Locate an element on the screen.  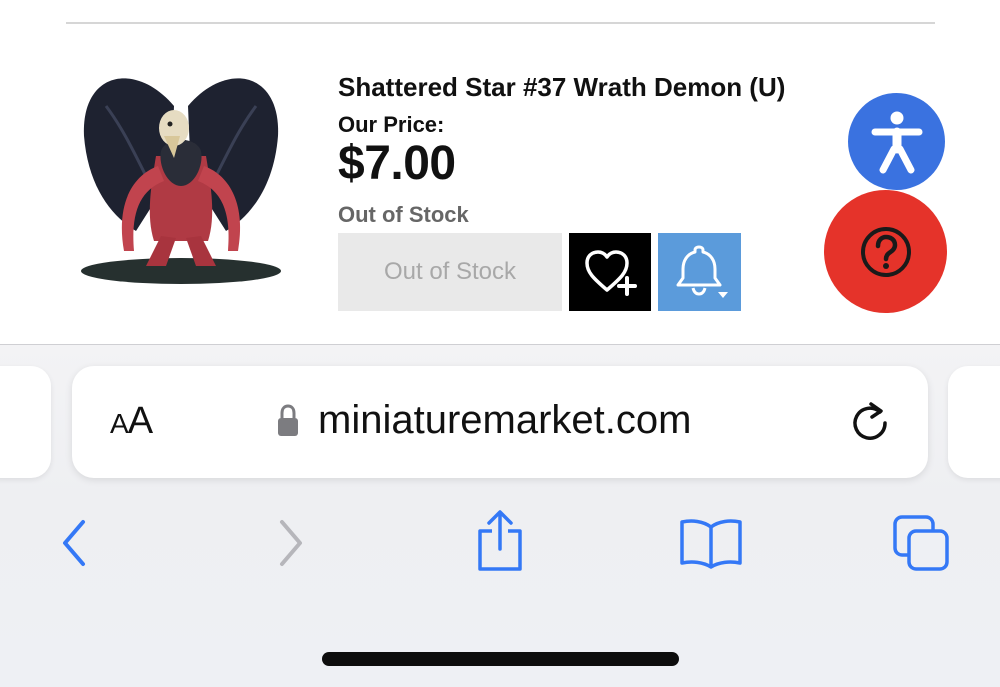
product-image is located at coordinates (181, 176).